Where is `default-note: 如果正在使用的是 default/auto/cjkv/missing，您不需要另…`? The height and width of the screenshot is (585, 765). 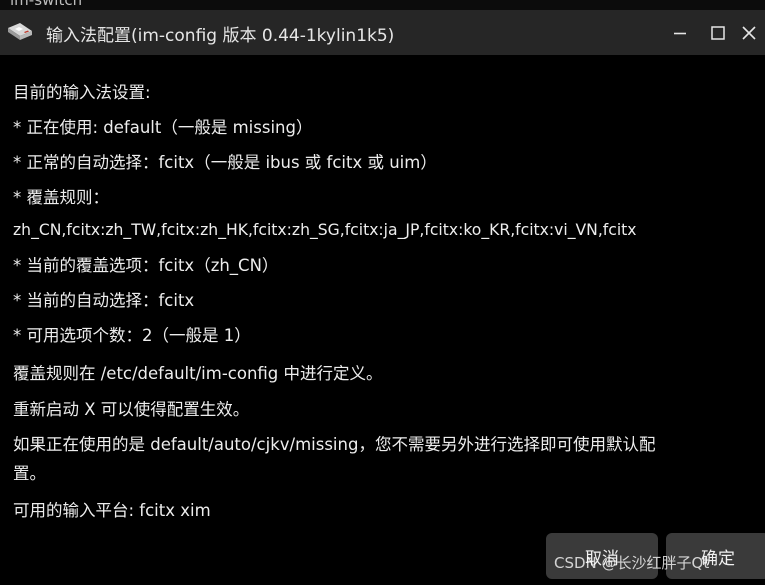 default-note: 如果正在使用的是 default/auto/cjkv/missing，您不需要另… is located at coordinates (334, 444).